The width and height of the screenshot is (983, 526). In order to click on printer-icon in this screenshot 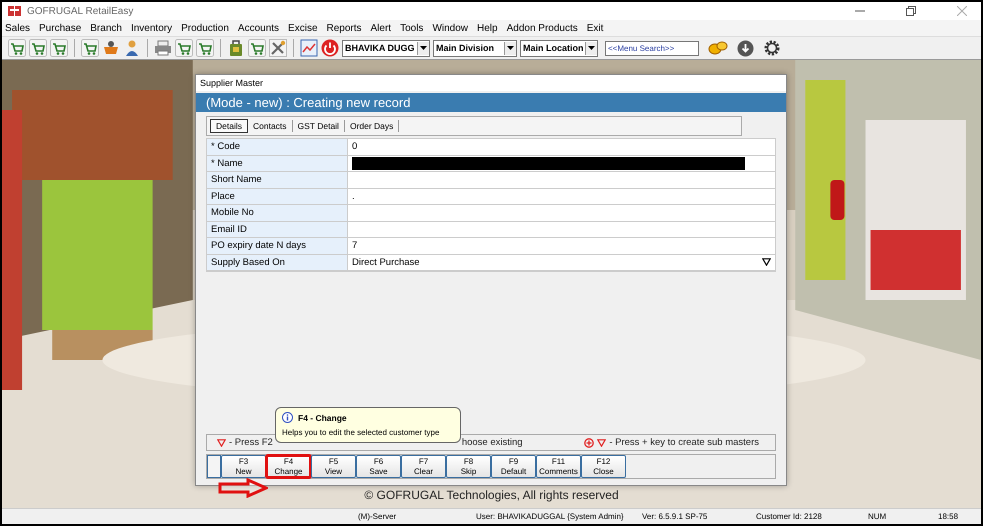, I will do `click(163, 48)`.